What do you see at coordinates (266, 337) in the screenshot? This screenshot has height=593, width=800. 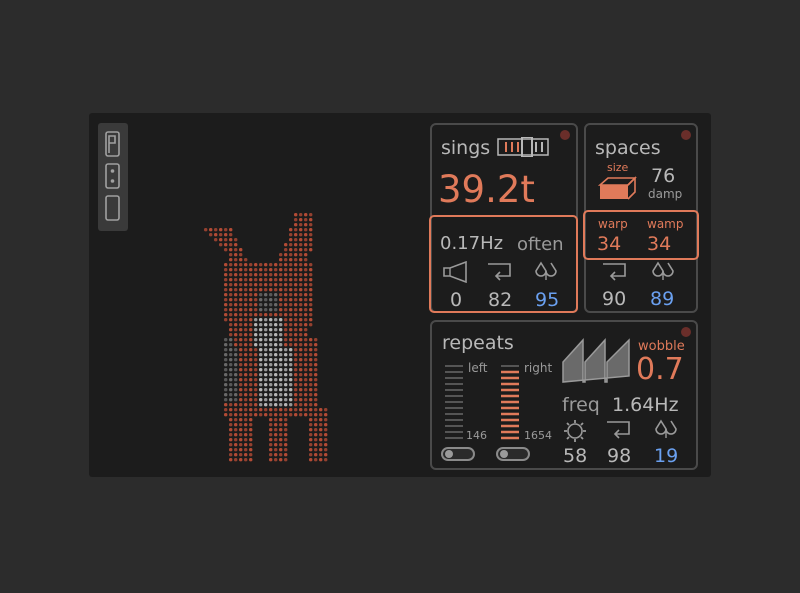 I see `dog-dot-image` at bounding box center [266, 337].